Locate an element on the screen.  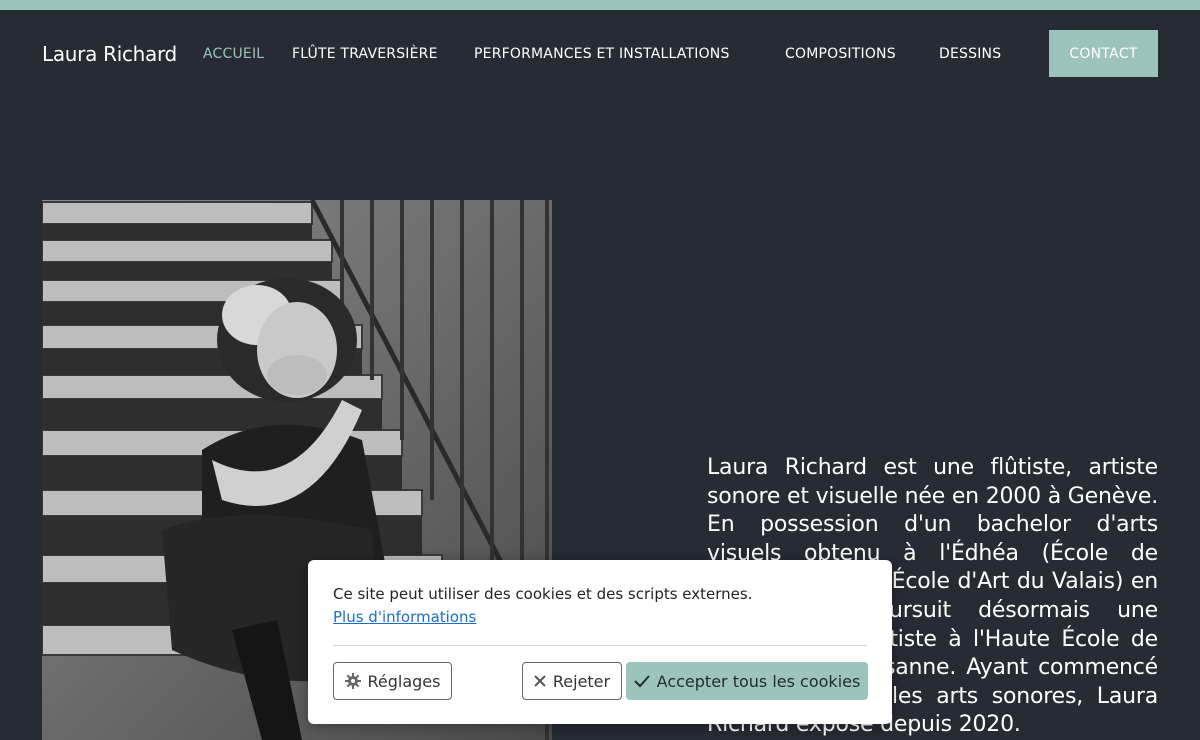
check-icon is located at coordinates (641, 681).